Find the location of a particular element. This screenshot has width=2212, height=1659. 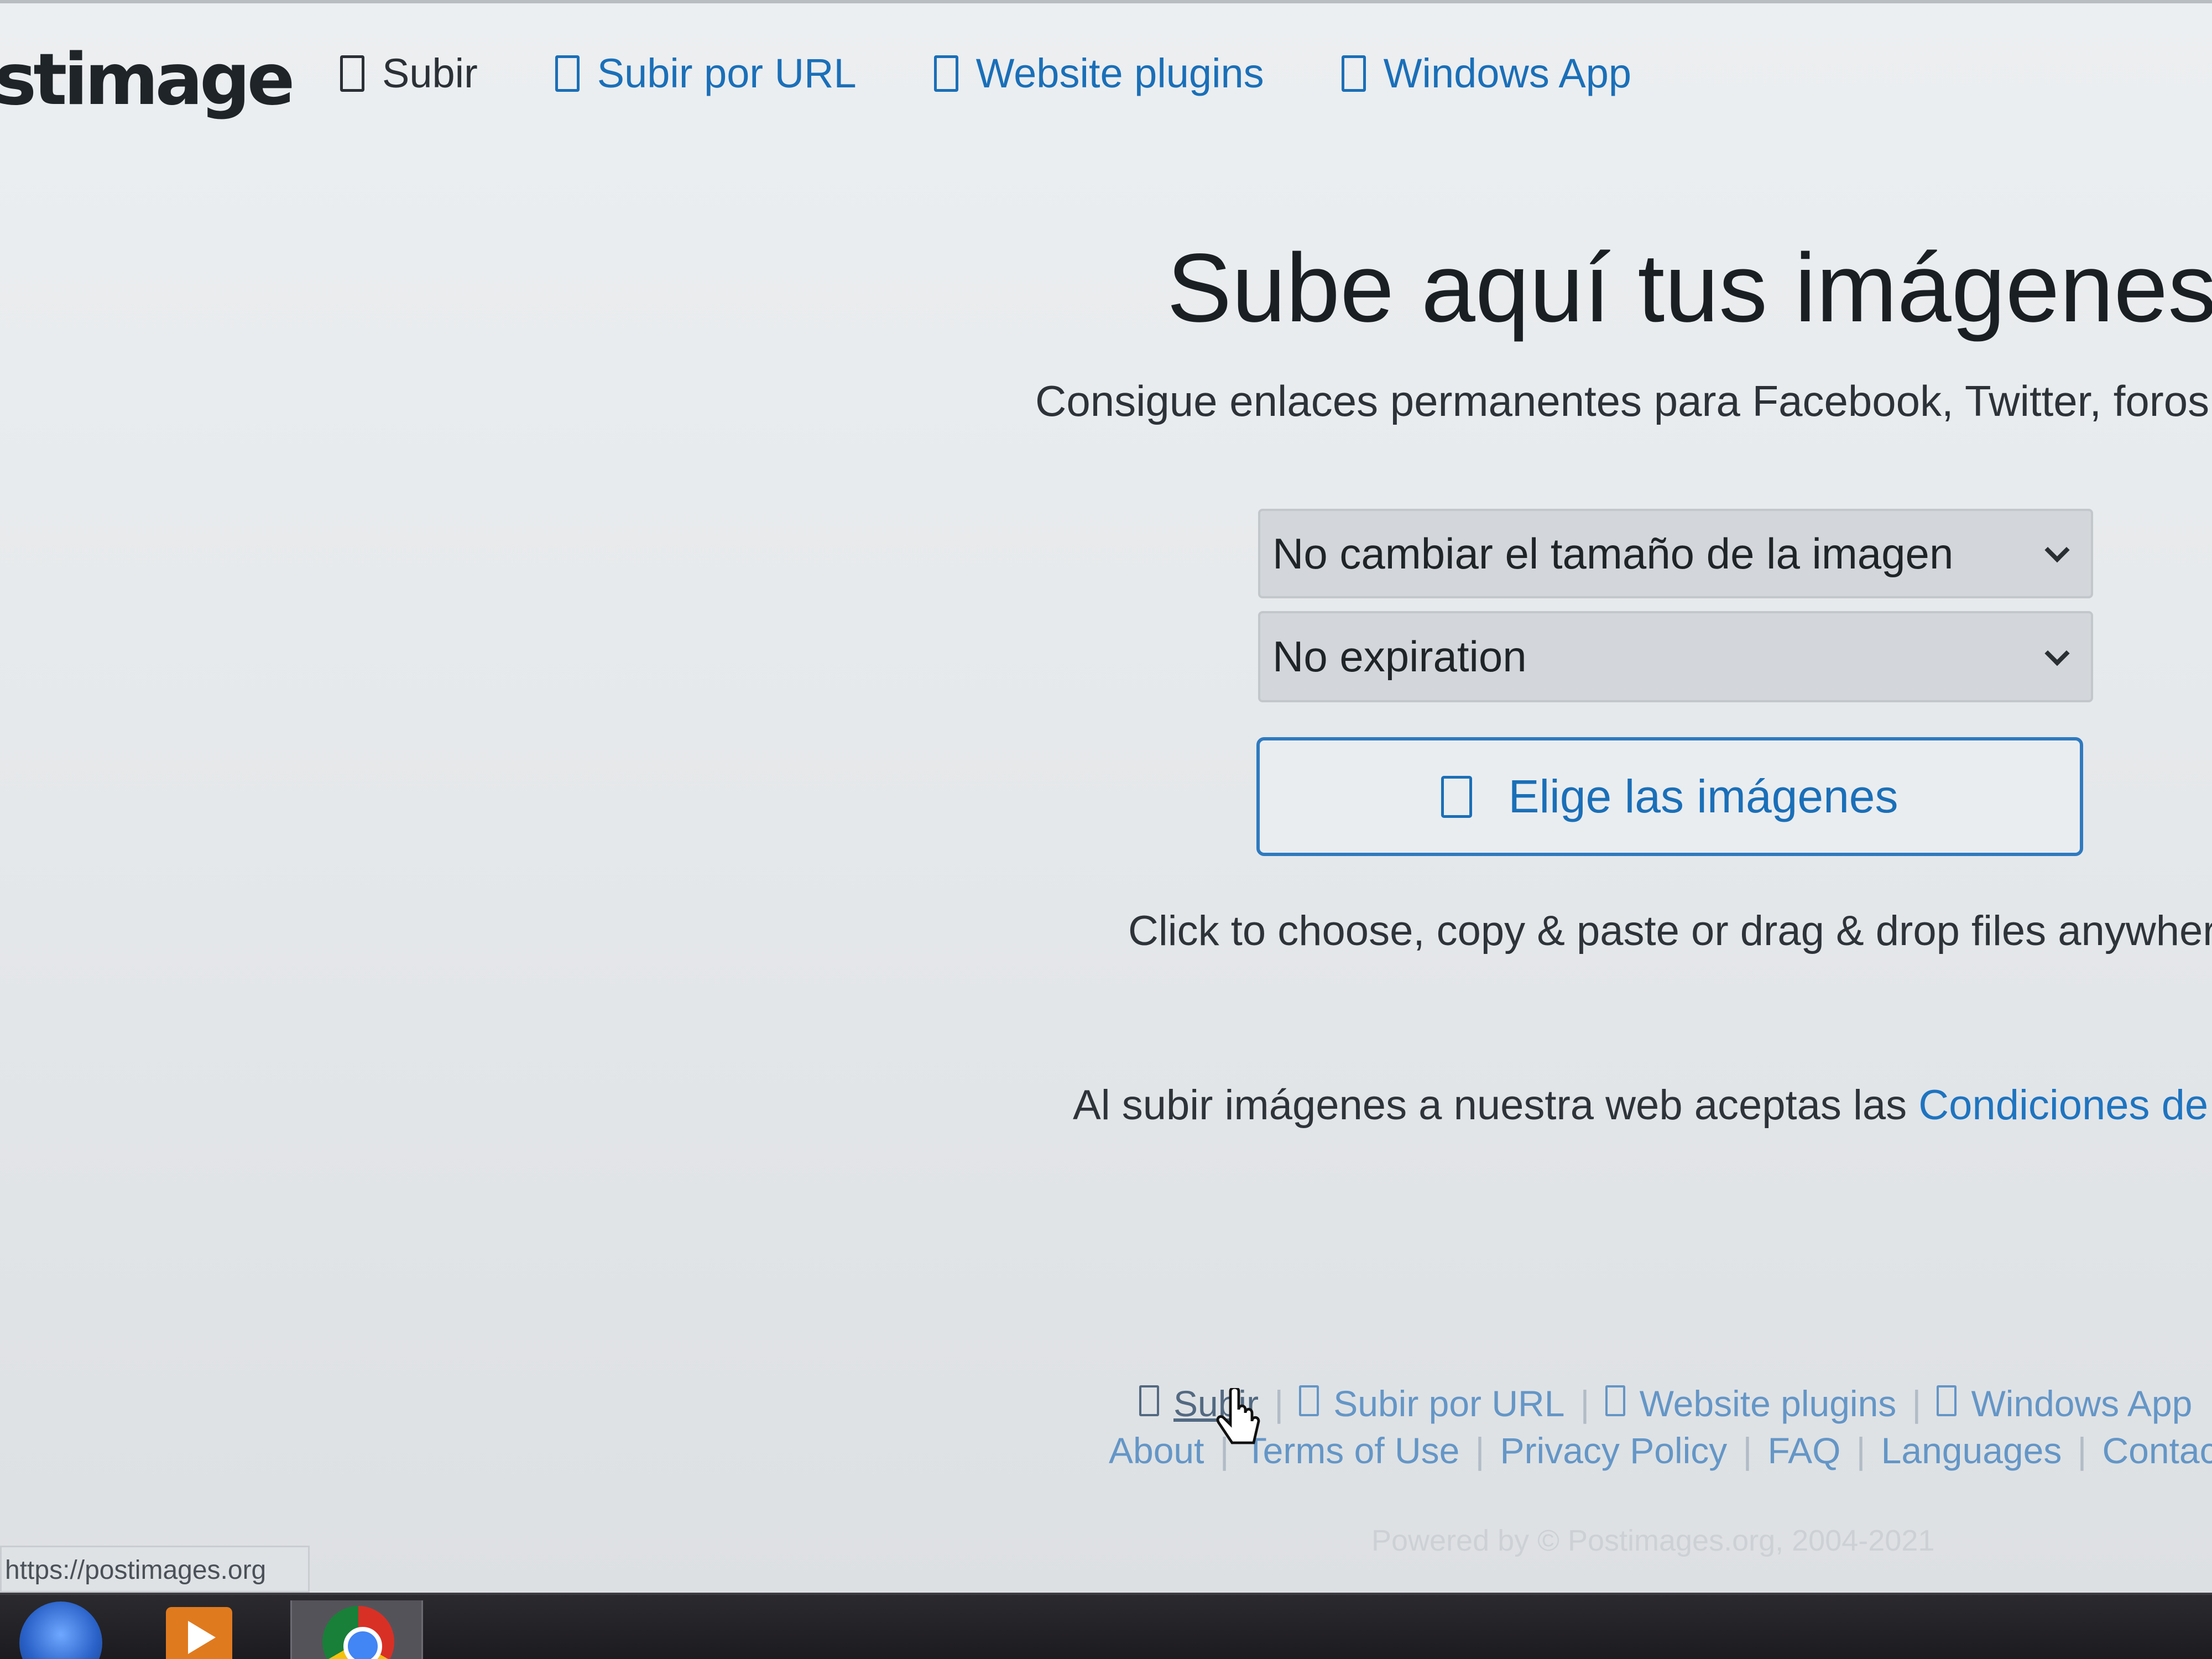

nav-website-plugins: Website plugins is located at coordinates (1099, 73).